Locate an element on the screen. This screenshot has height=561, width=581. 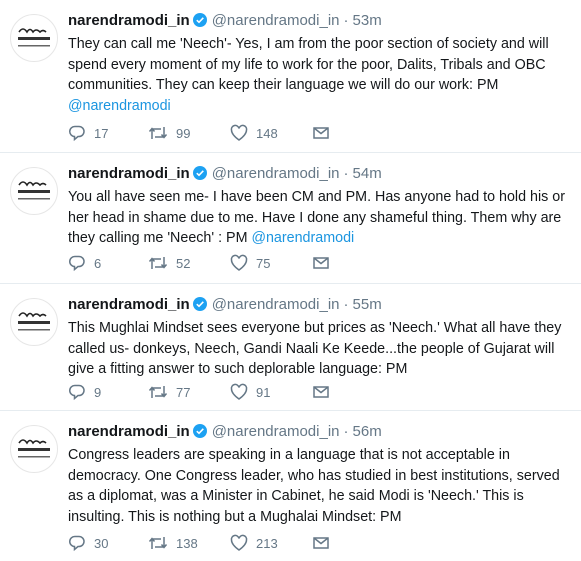
like-count: 213 is located at coordinates (267, 543).